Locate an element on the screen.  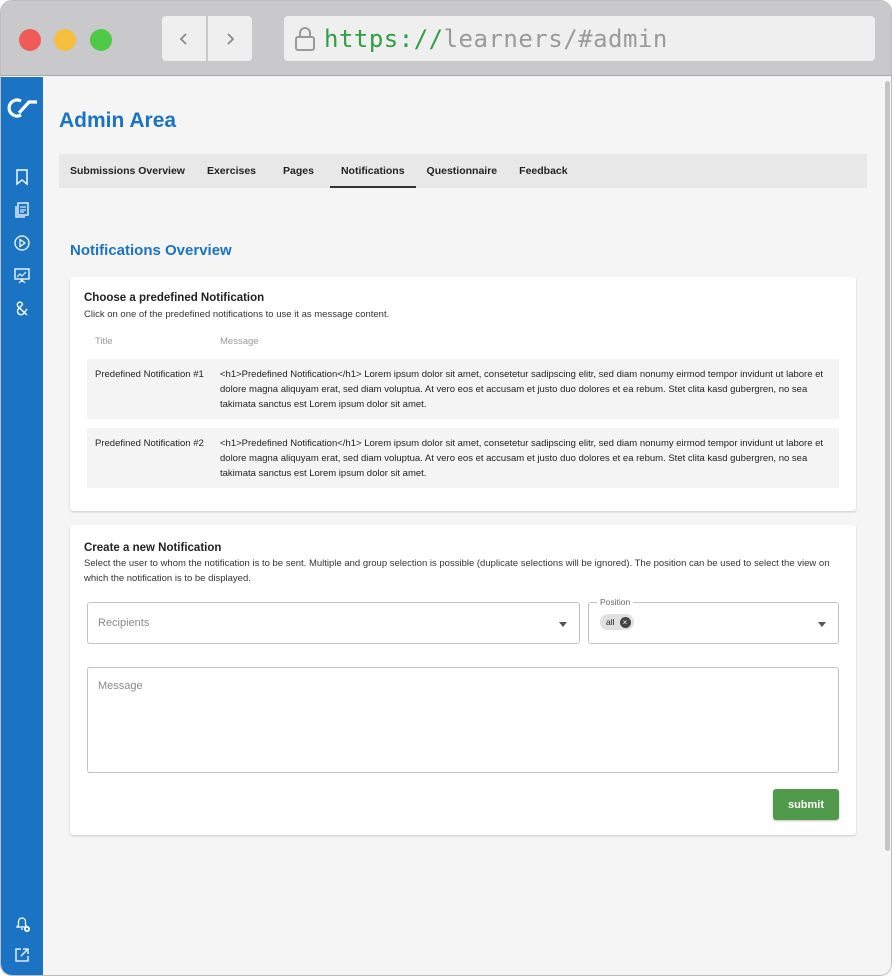
url-path: learners/#admin is located at coordinates (555, 38).